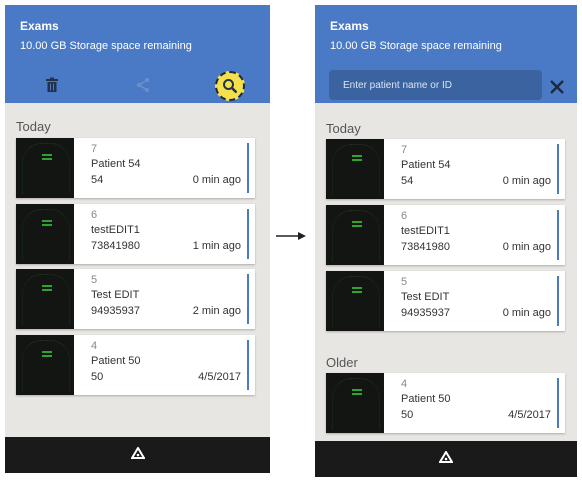 The width and height of the screenshot is (582, 480). I want to click on search-icon, so click(230, 86).